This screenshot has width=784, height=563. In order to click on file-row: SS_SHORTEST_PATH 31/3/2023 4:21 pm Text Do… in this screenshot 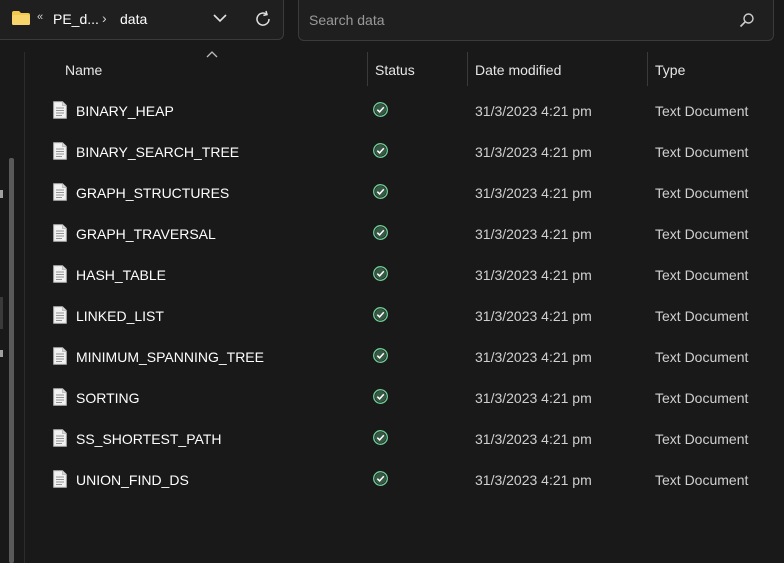, I will do `click(404, 438)`.